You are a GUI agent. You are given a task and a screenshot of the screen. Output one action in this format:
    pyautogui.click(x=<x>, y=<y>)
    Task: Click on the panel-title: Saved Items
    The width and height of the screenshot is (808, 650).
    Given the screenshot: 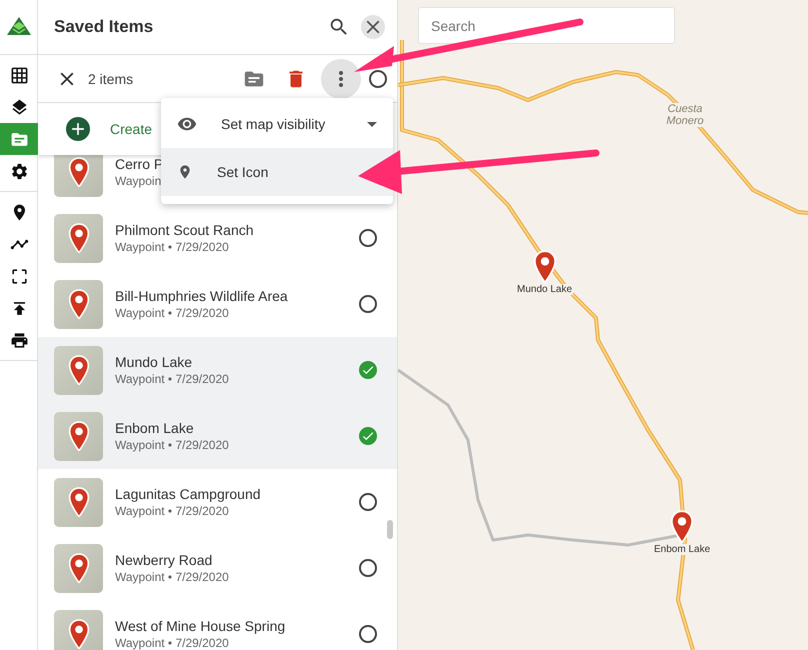 What is the action you would take?
    pyautogui.click(x=104, y=27)
    